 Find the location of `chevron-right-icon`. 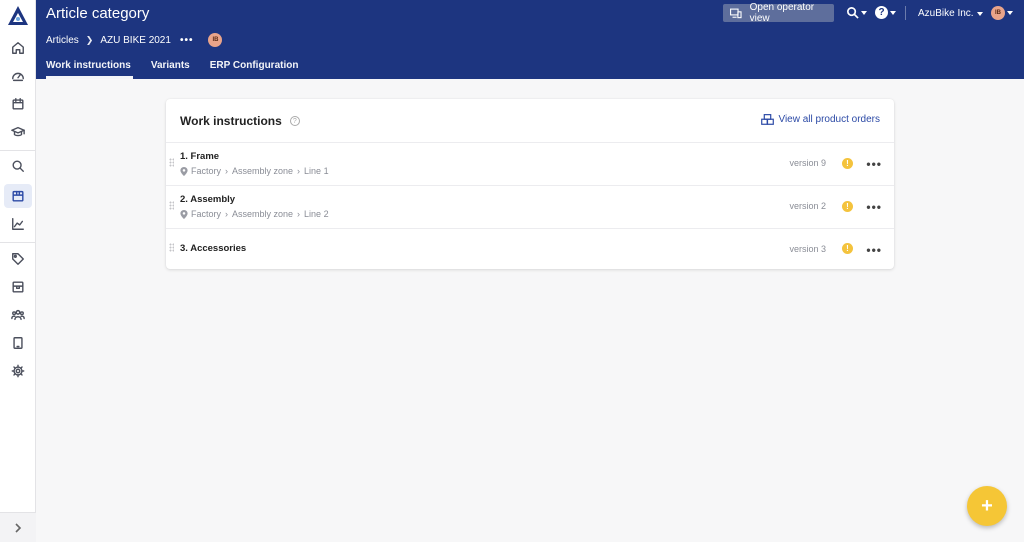

chevron-right-icon is located at coordinates (18, 527).